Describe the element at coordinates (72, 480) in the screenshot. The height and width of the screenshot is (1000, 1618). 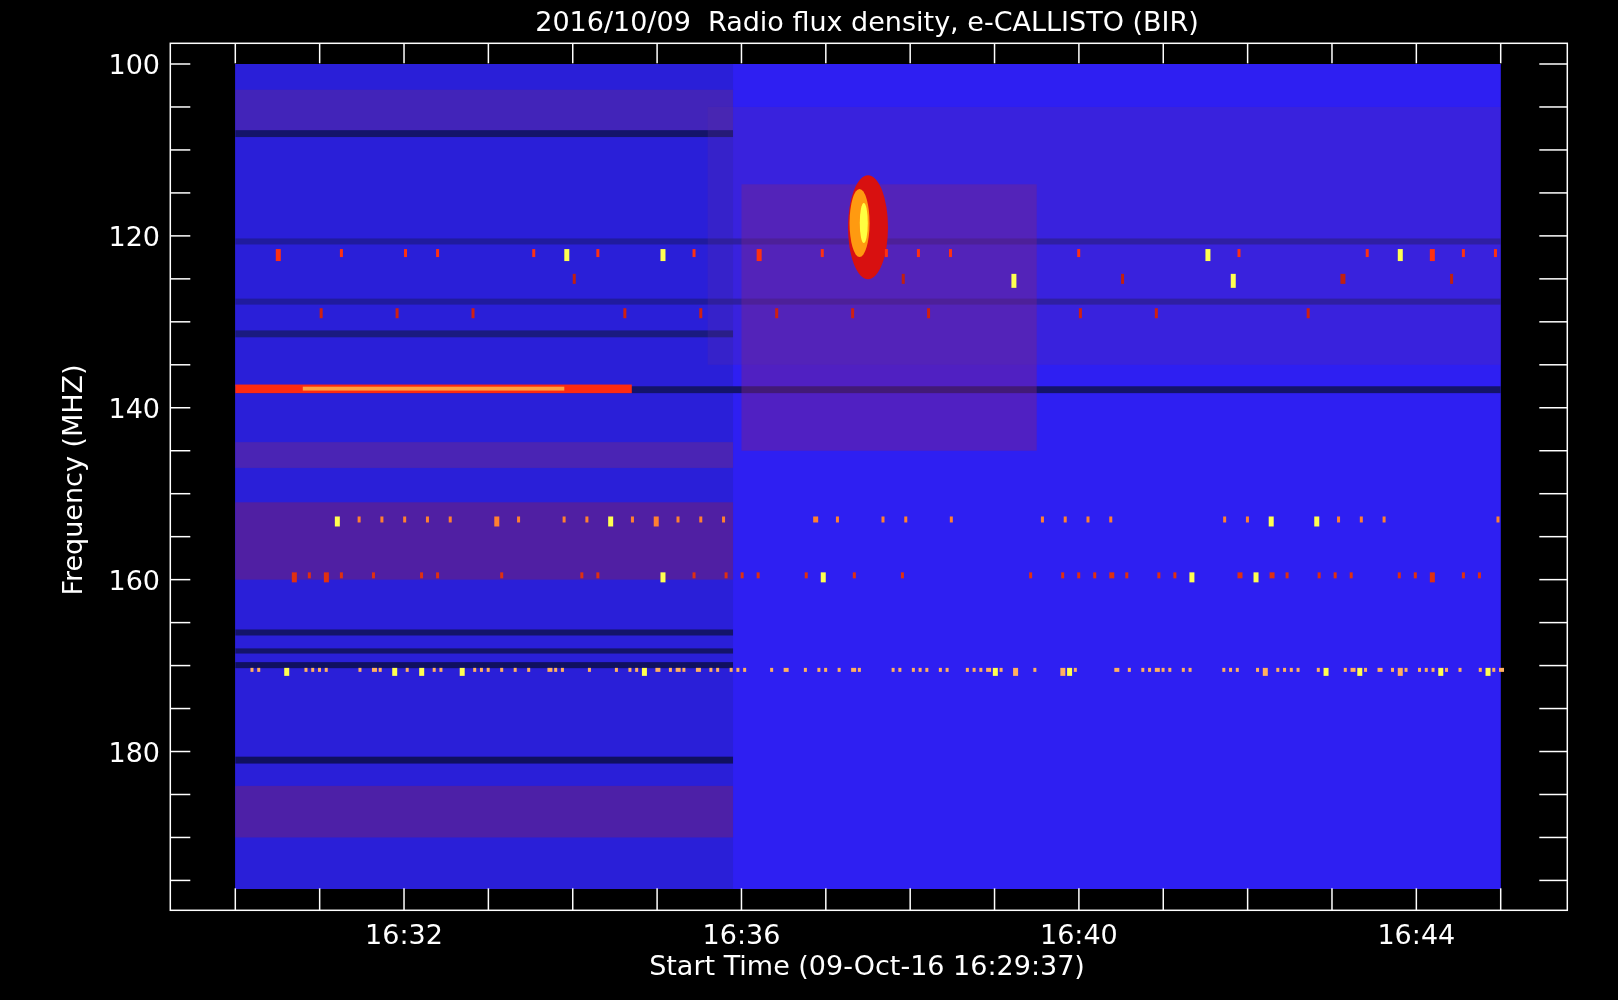
I see `y-axis-label: Frequency (MHZ)` at that location.